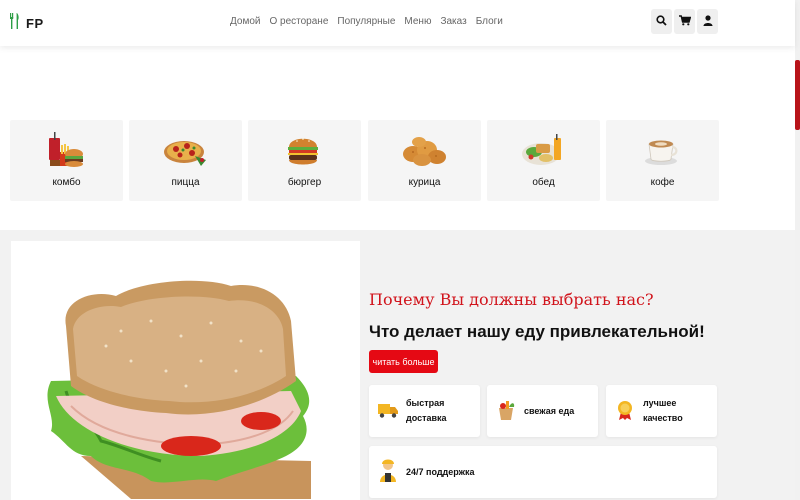 This screenshot has width=800, height=500. I want to click on category-label: пицца, so click(185, 182).